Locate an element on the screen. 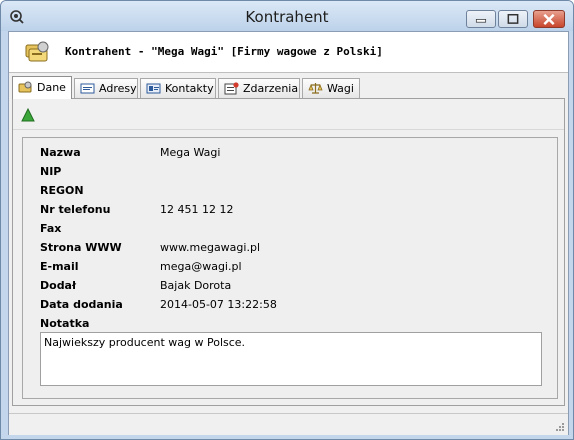 This screenshot has height=440, width=574. address-card-icon is located at coordinates (87, 88).